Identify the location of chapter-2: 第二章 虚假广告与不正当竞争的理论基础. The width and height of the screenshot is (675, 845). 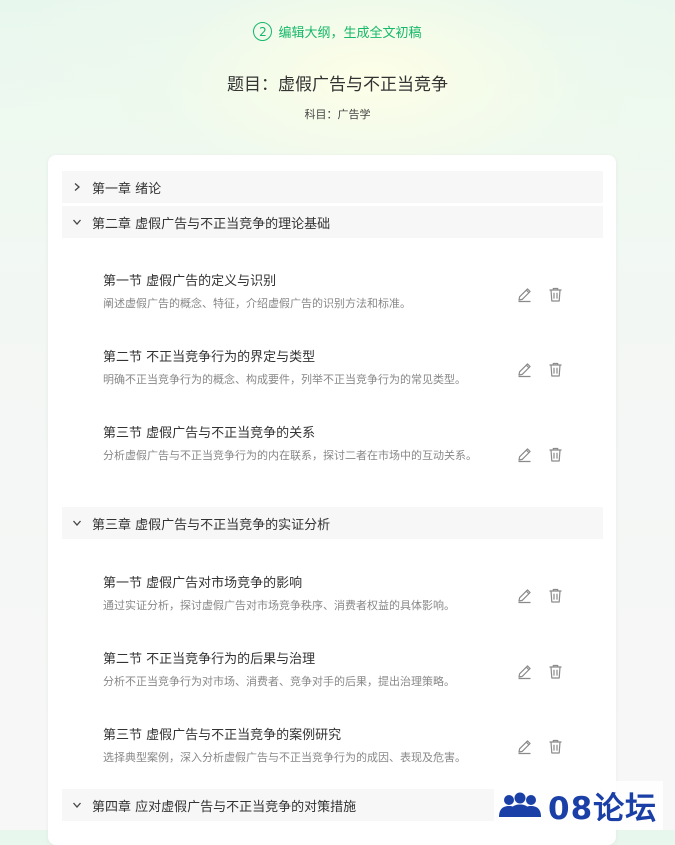
(332, 222).